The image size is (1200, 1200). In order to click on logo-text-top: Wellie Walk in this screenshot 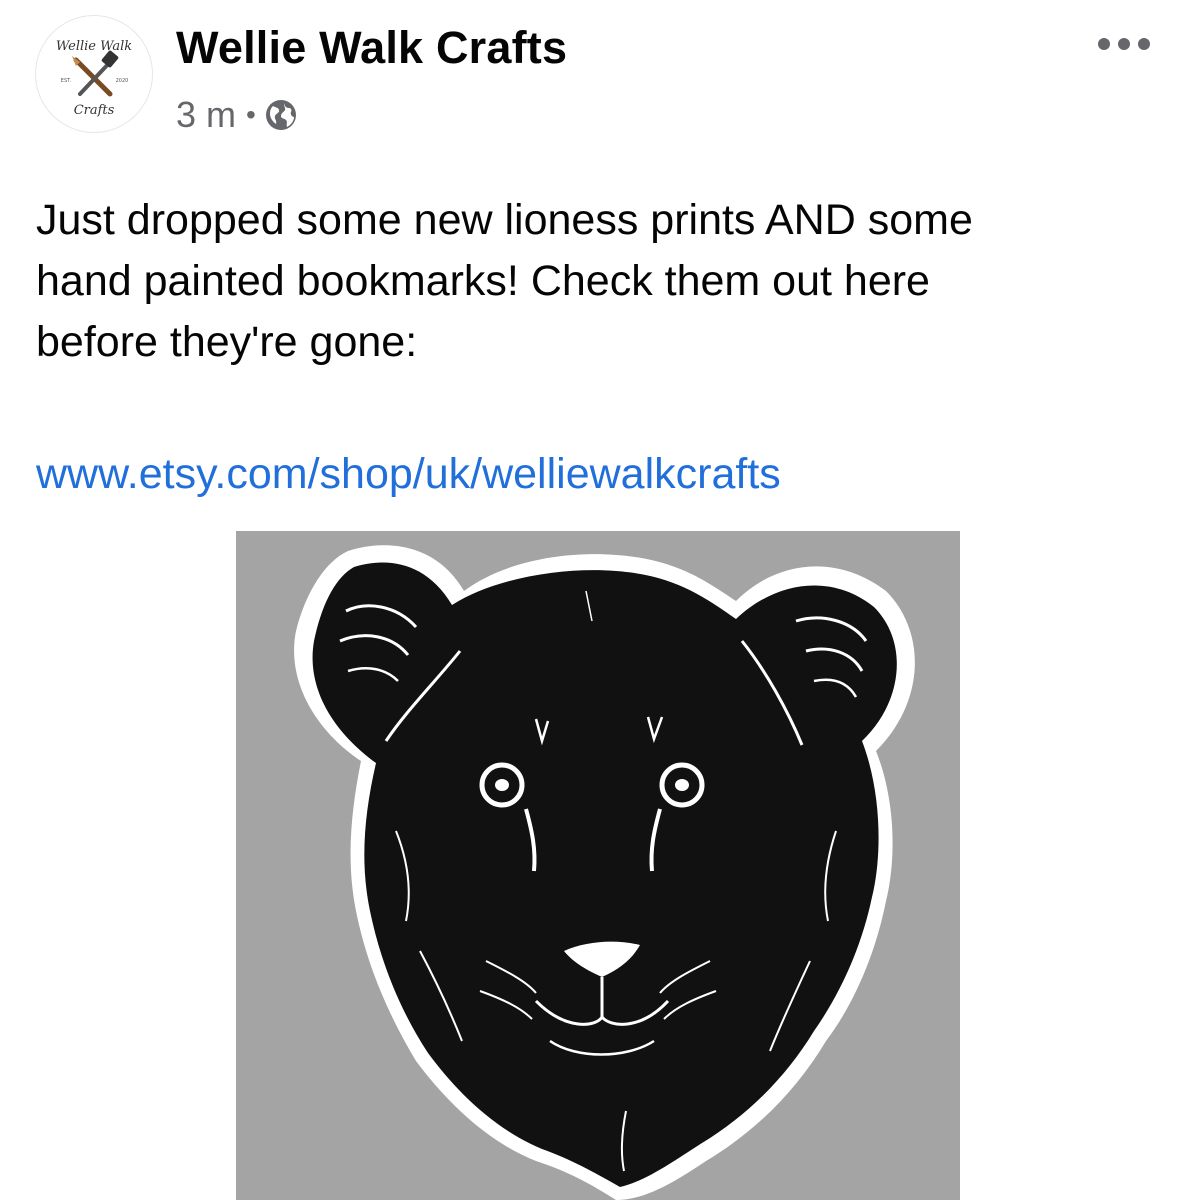, I will do `click(94, 46)`.